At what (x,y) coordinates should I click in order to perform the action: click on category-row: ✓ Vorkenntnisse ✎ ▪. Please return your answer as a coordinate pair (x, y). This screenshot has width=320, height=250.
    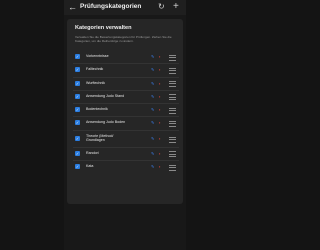
    Looking at the image, I should click on (126, 58).